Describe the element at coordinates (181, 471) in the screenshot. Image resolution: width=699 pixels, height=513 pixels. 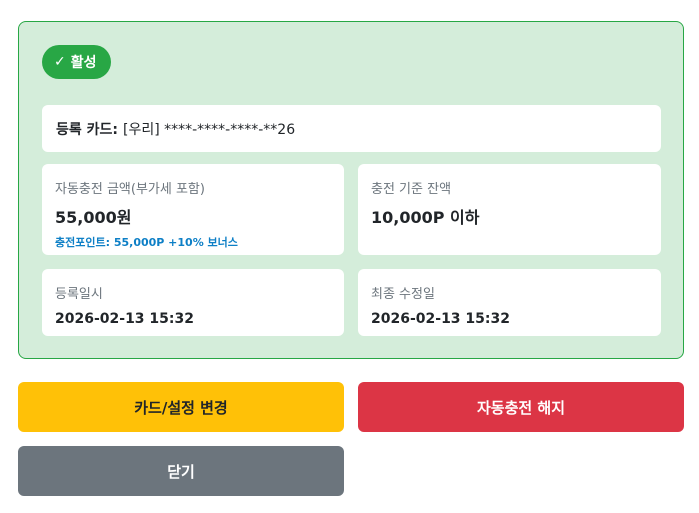
I see `close-button: 닫기` at that location.